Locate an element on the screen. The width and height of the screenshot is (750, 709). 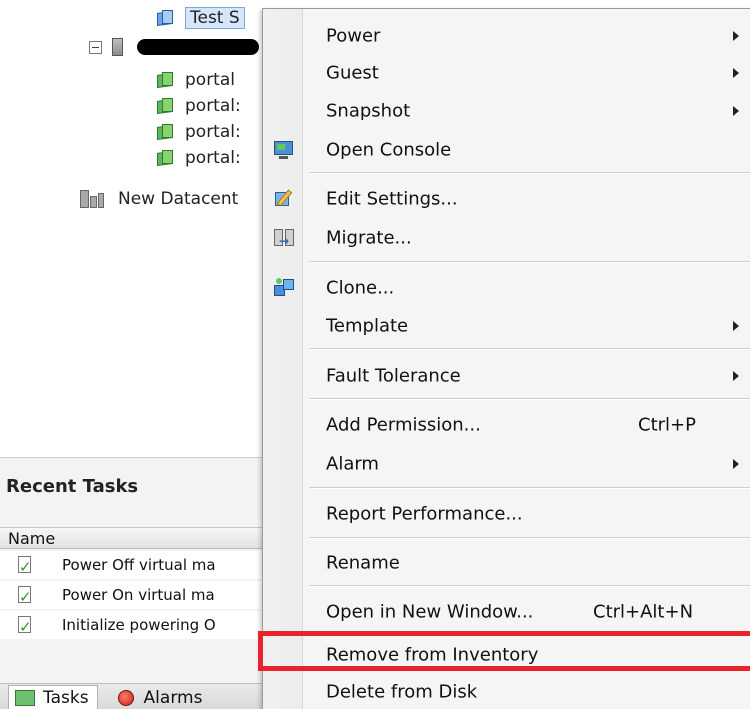
menu-item-label: Alarm is located at coordinates (352, 464).